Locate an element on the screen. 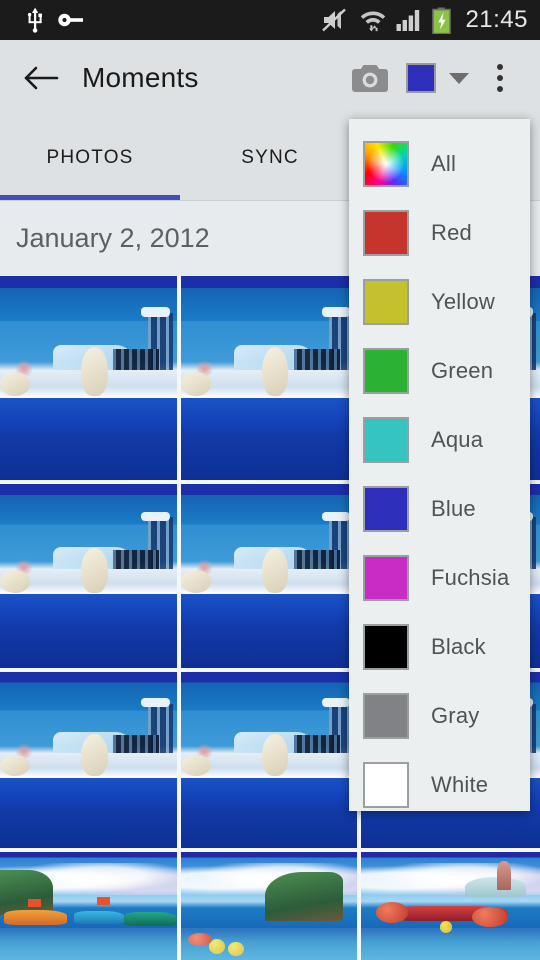 The height and width of the screenshot is (960, 540). status-bar-right-icons: 21:45 is located at coordinates (425, 20).